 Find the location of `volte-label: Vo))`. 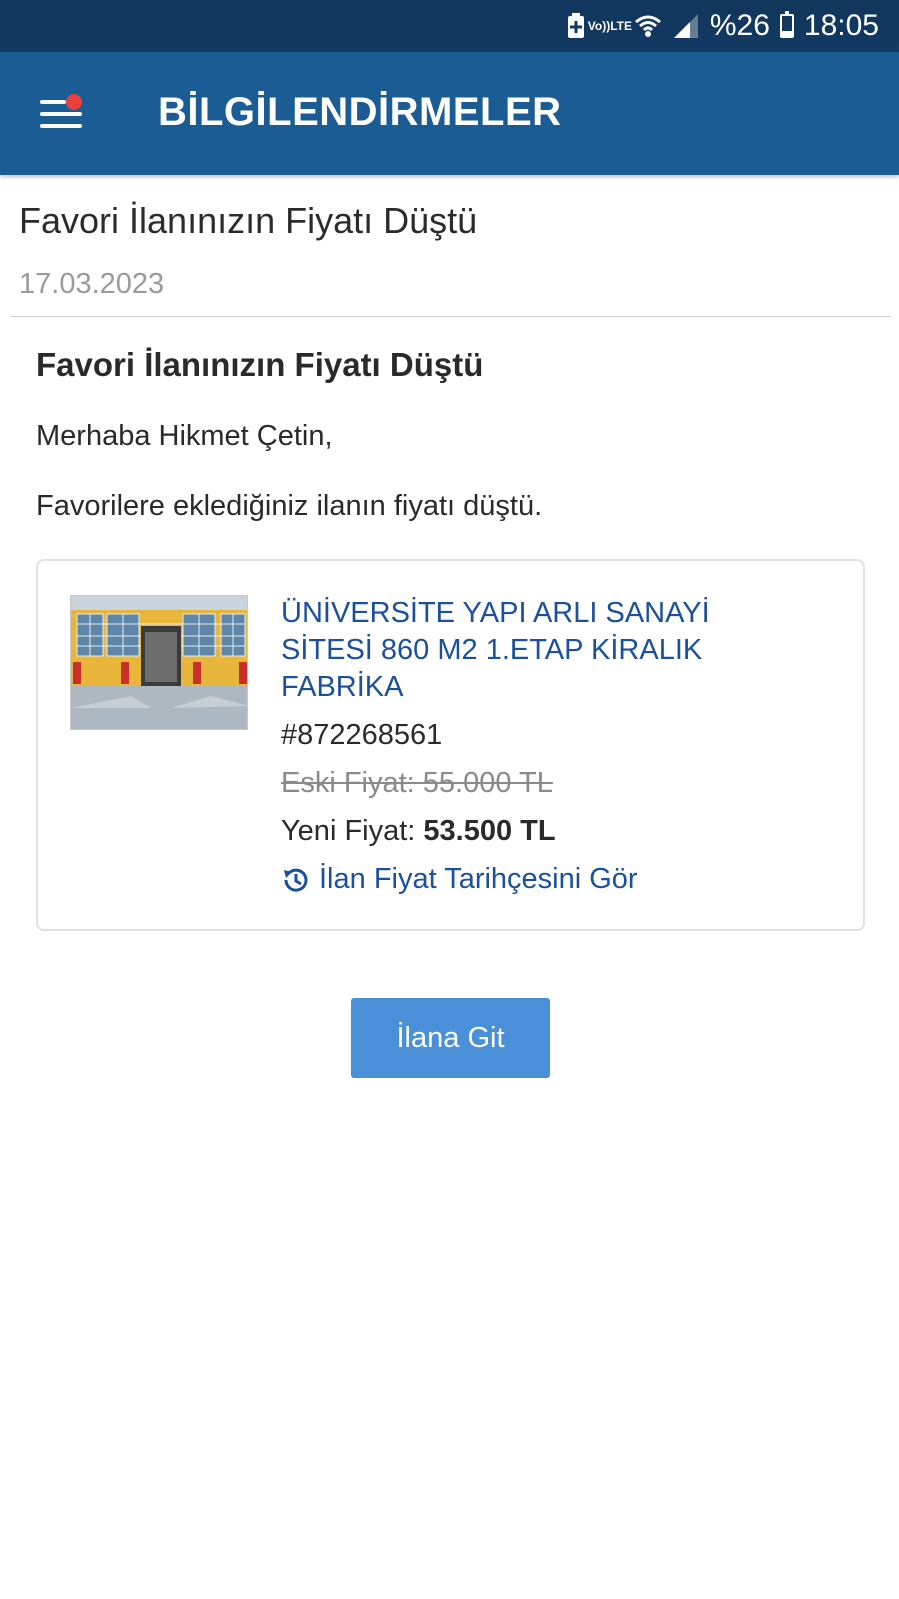

volte-label: Vo)) is located at coordinates (599, 26).